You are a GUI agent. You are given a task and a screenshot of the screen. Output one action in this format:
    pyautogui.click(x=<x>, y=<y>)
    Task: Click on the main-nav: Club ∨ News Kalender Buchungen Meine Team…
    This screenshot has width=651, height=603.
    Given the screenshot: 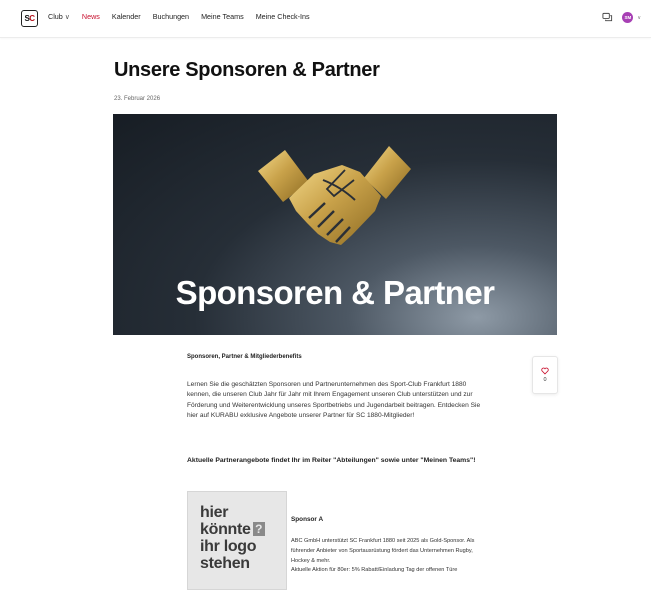 What is the action you would take?
    pyautogui.click(x=185, y=16)
    